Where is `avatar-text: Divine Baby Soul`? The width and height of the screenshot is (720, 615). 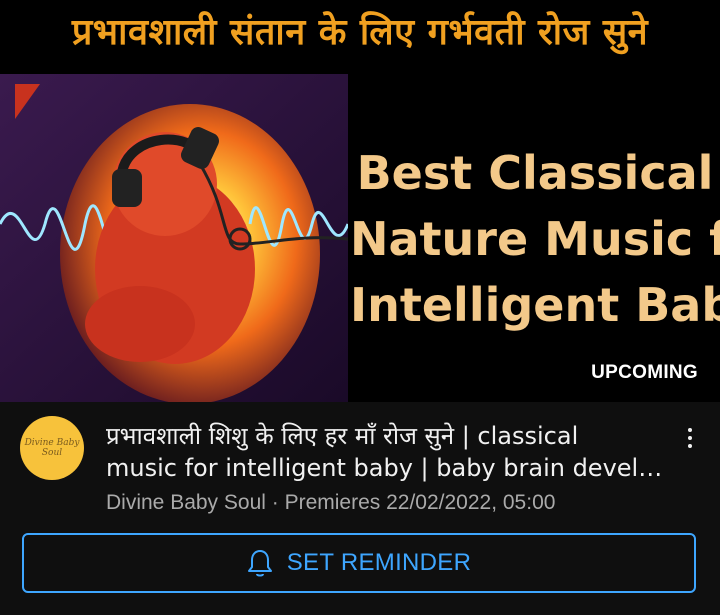 avatar-text: Divine Baby Soul is located at coordinates (52, 448).